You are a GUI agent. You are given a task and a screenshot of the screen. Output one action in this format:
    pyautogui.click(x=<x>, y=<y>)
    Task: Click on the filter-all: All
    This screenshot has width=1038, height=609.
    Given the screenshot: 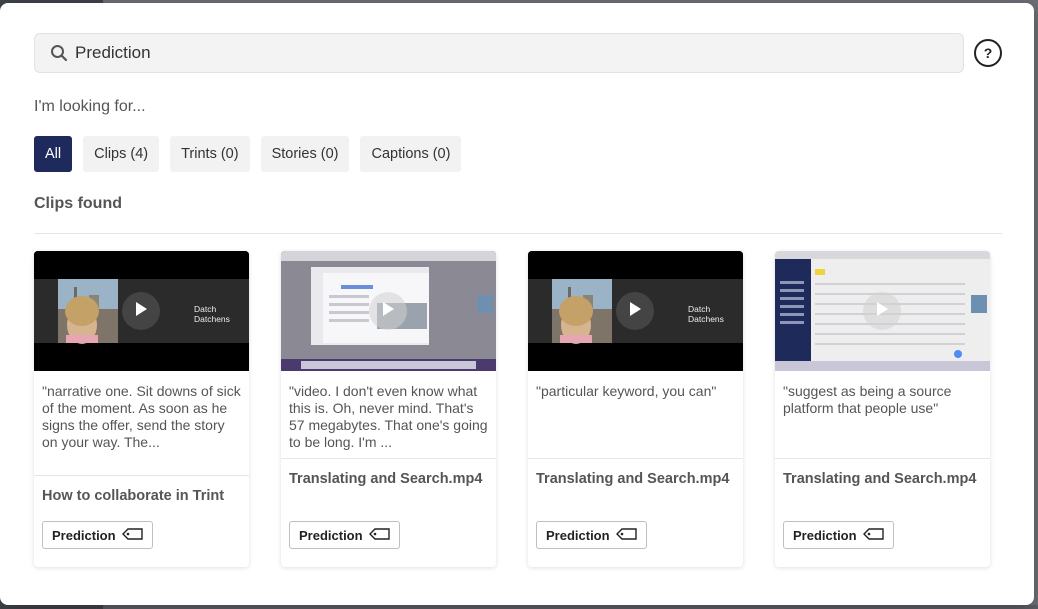 What is the action you would take?
    pyautogui.click(x=53, y=154)
    